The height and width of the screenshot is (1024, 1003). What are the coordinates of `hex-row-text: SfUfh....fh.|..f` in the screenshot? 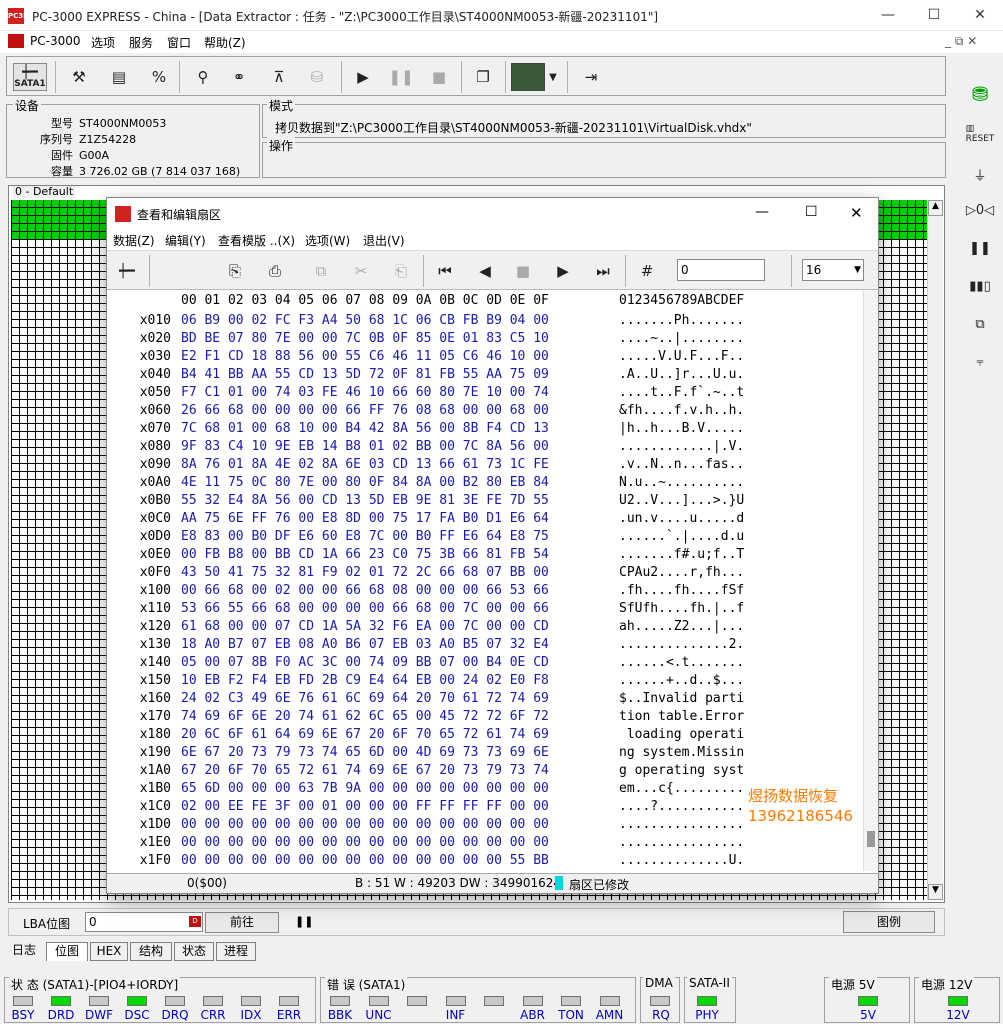 It's located at (681, 608).